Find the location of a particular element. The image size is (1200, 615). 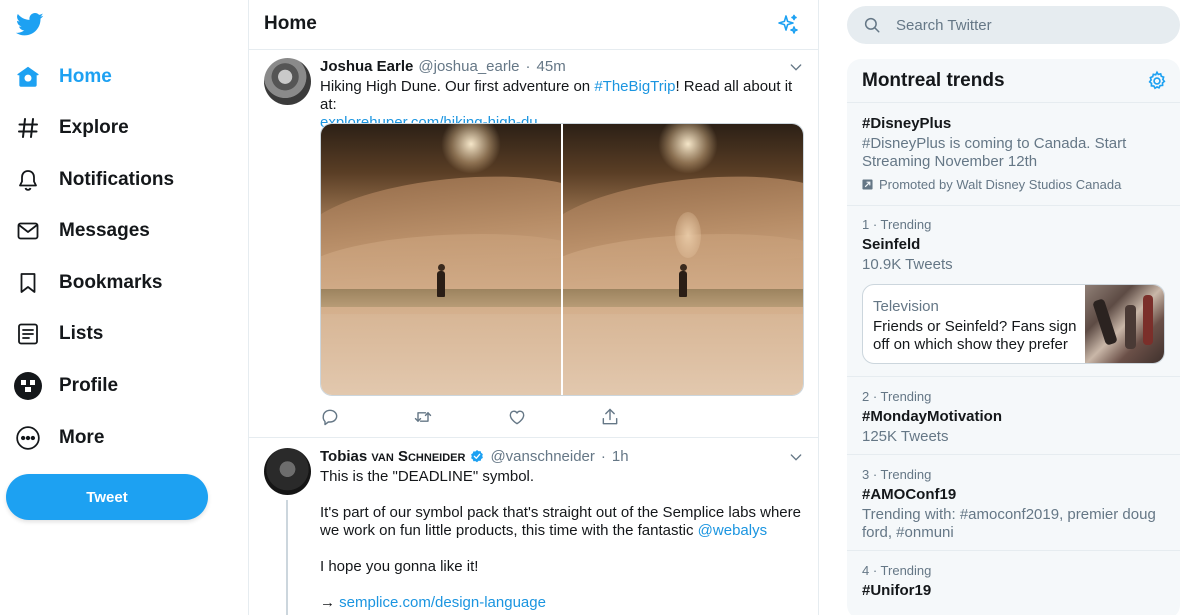

trend-rank: 3 · Trending is located at coordinates (897, 474).